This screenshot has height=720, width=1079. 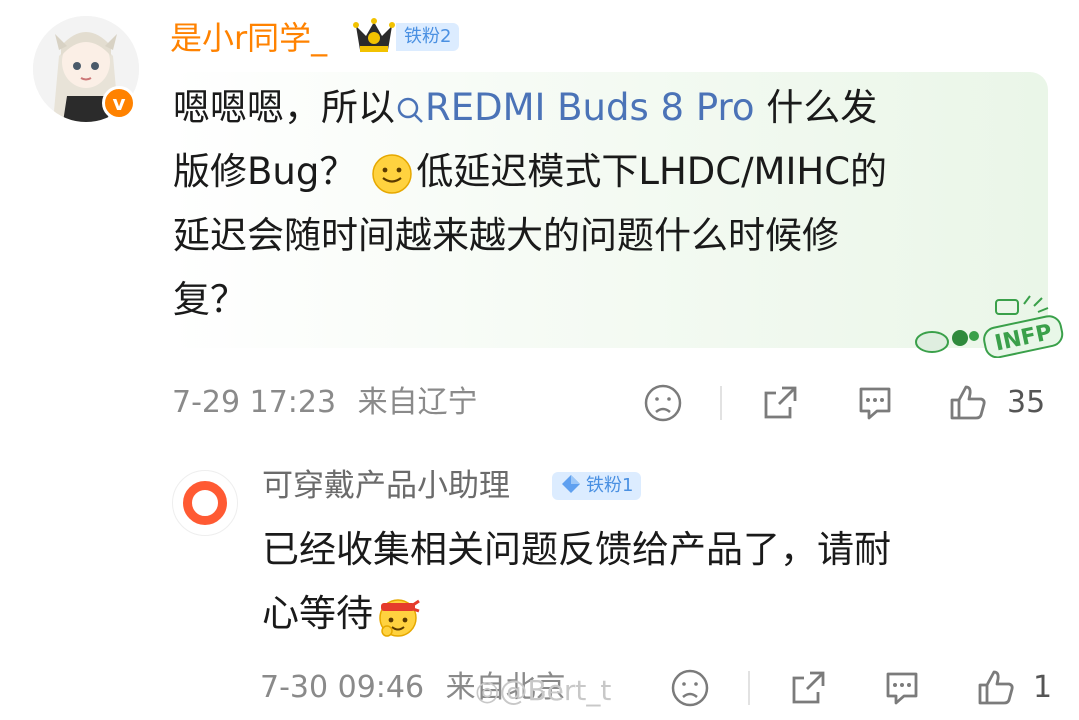 I want to click on reply-like-count: 1, so click(x=1043, y=687).